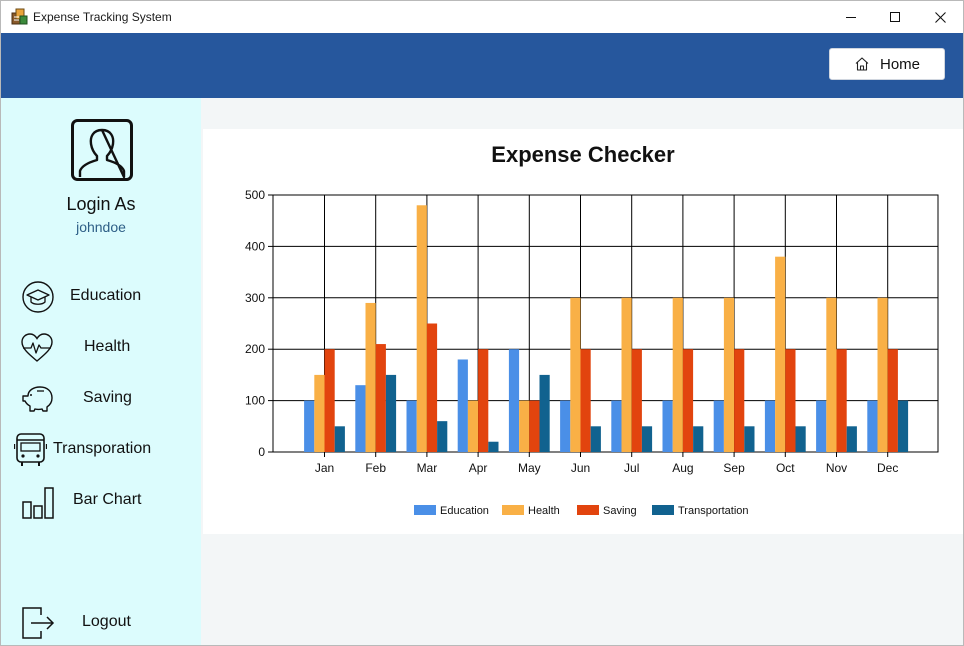 Image resolution: width=964 pixels, height=646 pixels. Describe the element at coordinates (255, 195) in the screenshot. I see `y-tick-label: 500` at that location.